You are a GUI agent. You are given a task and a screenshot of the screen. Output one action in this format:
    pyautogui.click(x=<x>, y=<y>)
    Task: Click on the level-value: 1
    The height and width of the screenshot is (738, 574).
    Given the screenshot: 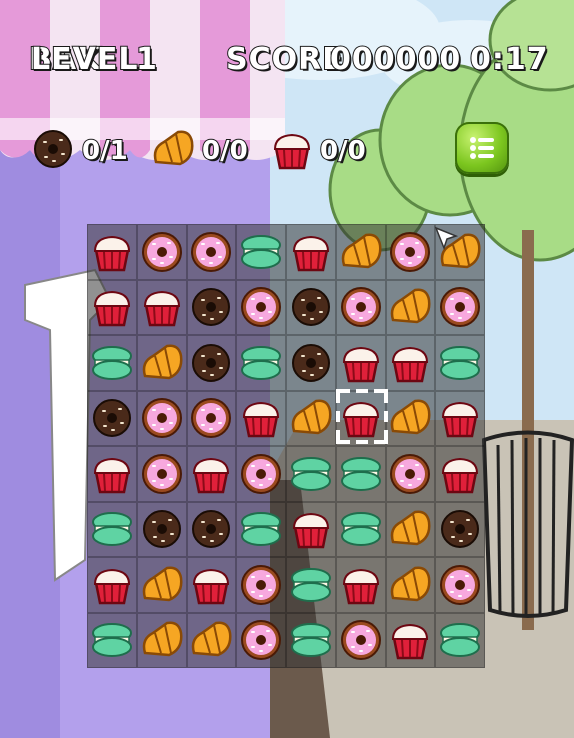 What is the action you would take?
    pyautogui.click(x=146, y=59)
    